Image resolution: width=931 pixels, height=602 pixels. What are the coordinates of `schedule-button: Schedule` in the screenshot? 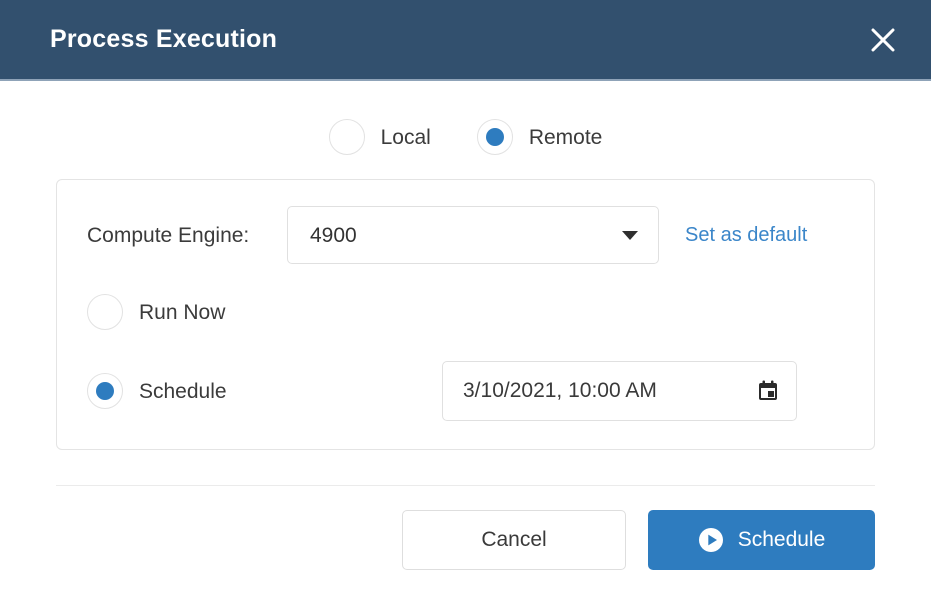 It's located at (761, 540).